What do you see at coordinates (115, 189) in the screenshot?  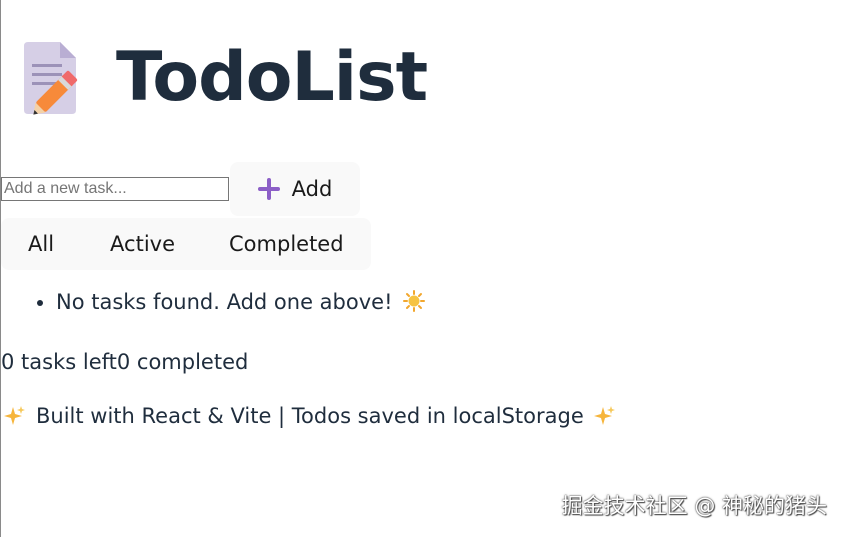 I see `task-input` at bounding box center [115, 189].